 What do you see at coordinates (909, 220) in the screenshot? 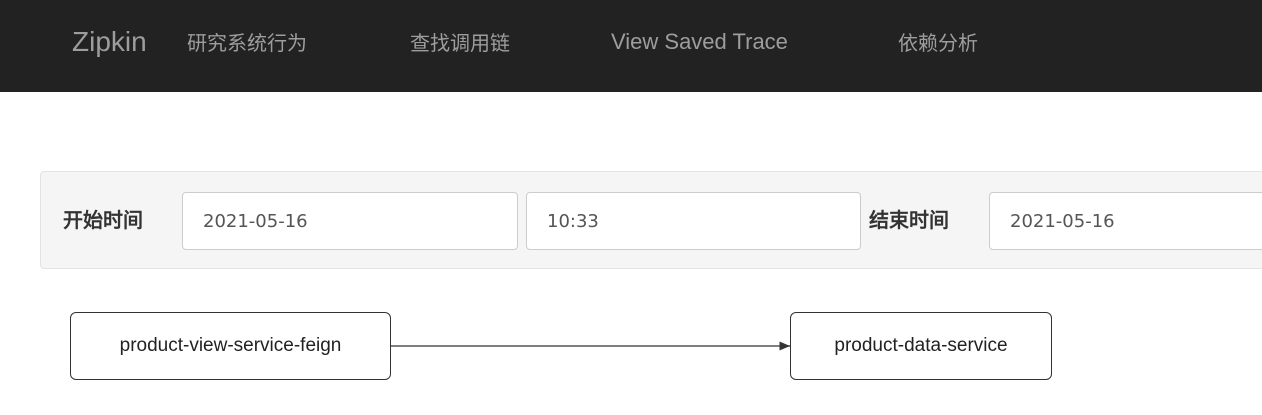
I see `end-time-label: 结束时间` at bounding box center [909, 220].